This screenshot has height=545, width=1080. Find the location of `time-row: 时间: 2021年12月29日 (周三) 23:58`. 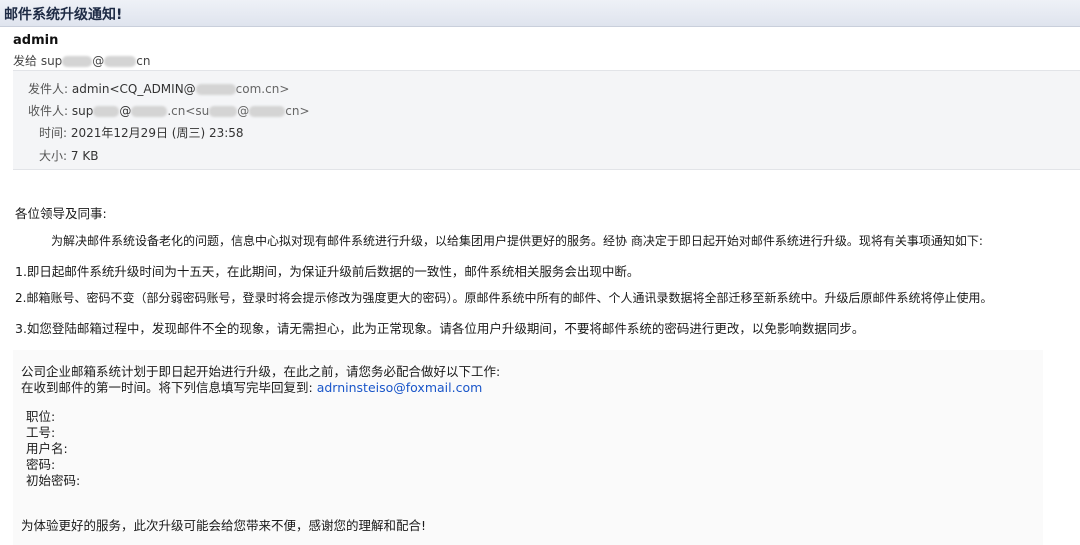

time-row: 时间: 2021年12月29日 (周三) 23:58 is located at coordinates (141, 132).